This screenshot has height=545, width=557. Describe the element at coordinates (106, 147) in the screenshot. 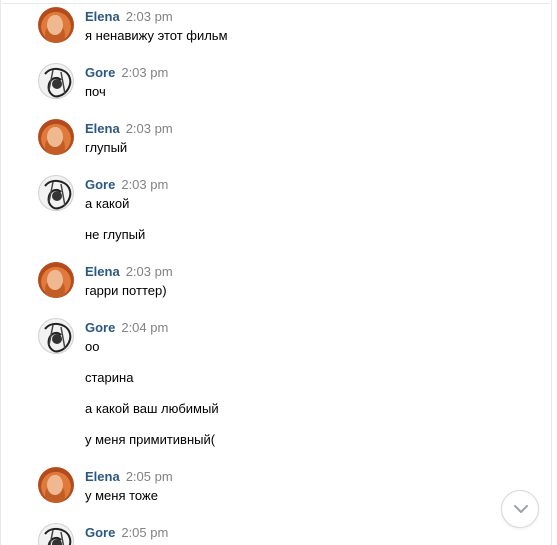

I see `message-text: глупый` at that location.